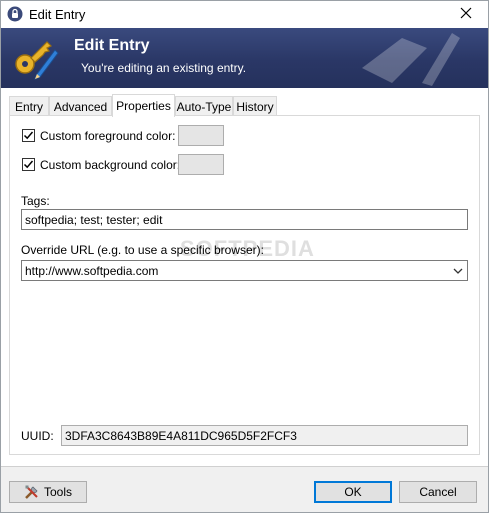 The height and width of the screenshot is (513, 489). Describe the element at coordinates (143, 105) in the screenshot. I see `tab-properties: Properties` at that location.